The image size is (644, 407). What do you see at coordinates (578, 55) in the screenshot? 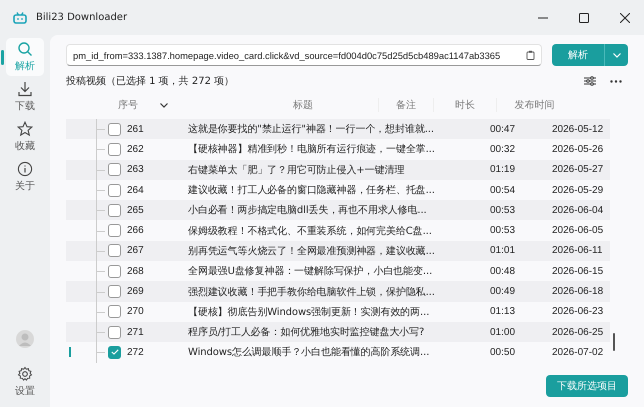
I see `parse-button: 解析` at bounding box center [578, 55].